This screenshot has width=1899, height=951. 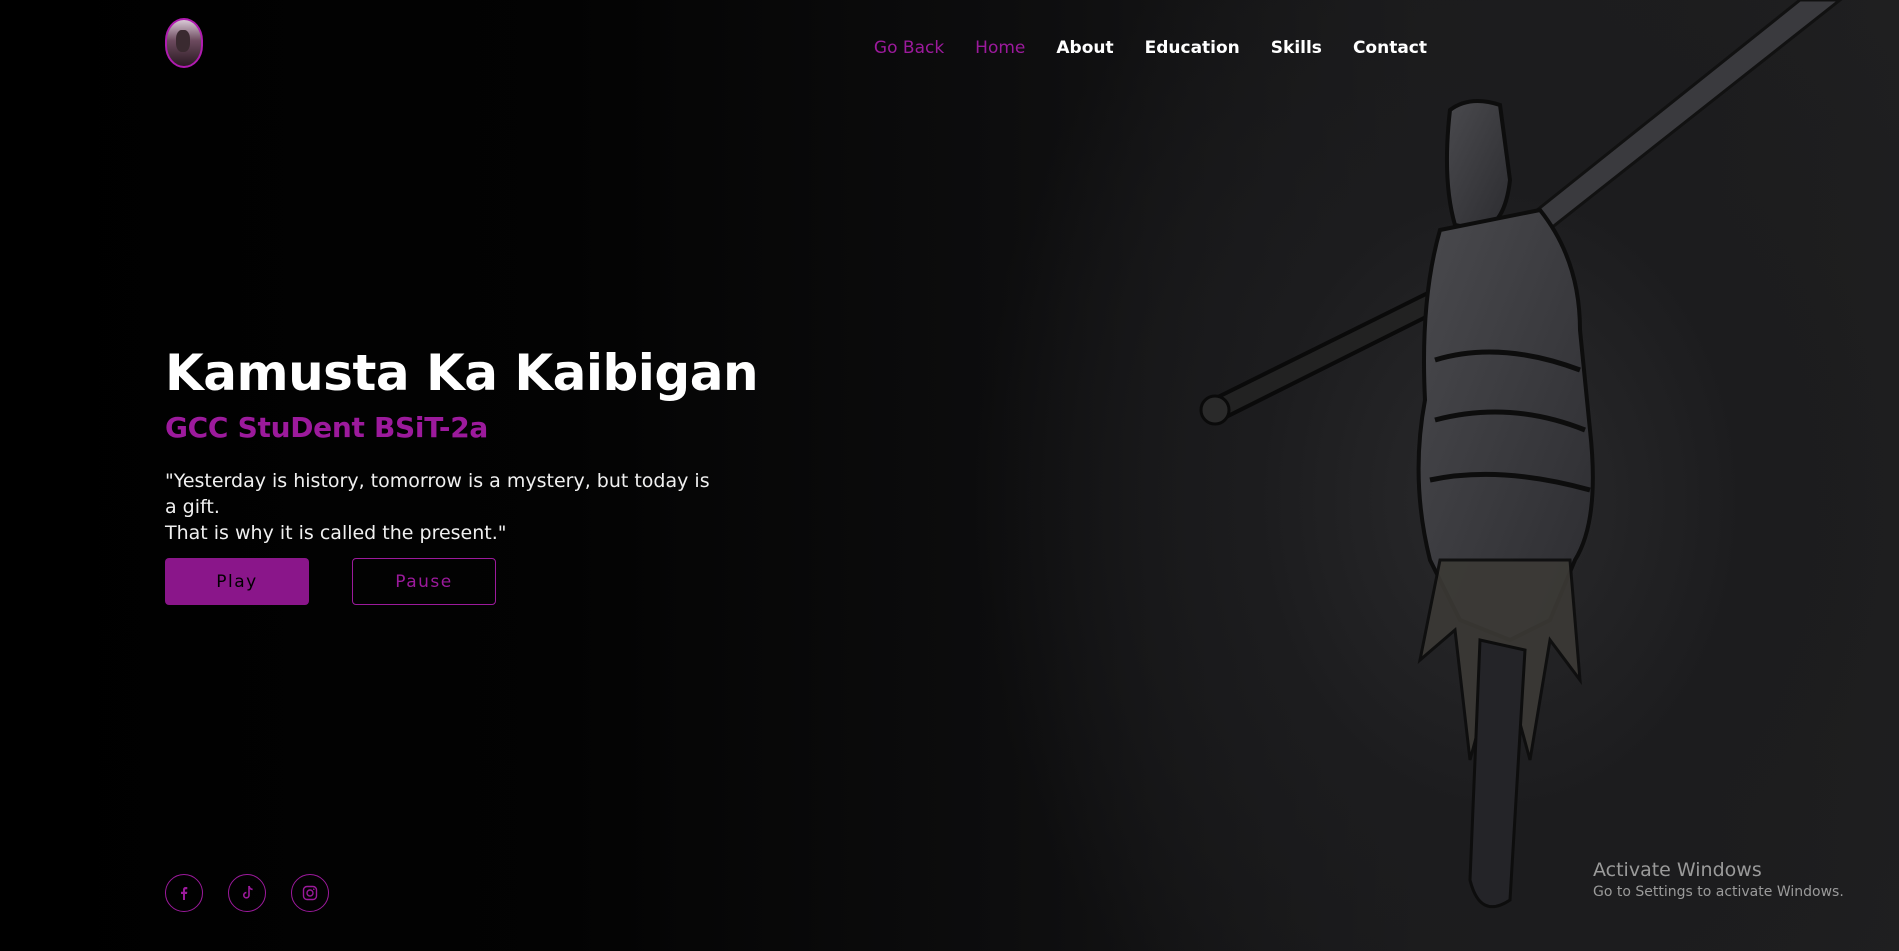 I want to click on quote-line-2: That is why it is called the present.", so click(x=336, y=533).